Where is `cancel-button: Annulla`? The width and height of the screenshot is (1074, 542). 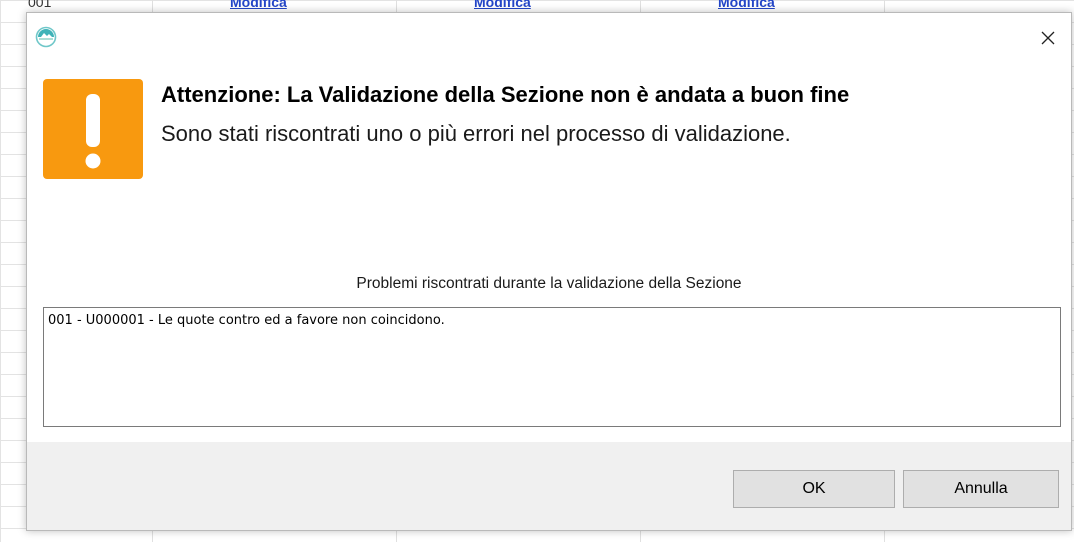 cancel-button: Annulla is located at coordinates (981, 489).